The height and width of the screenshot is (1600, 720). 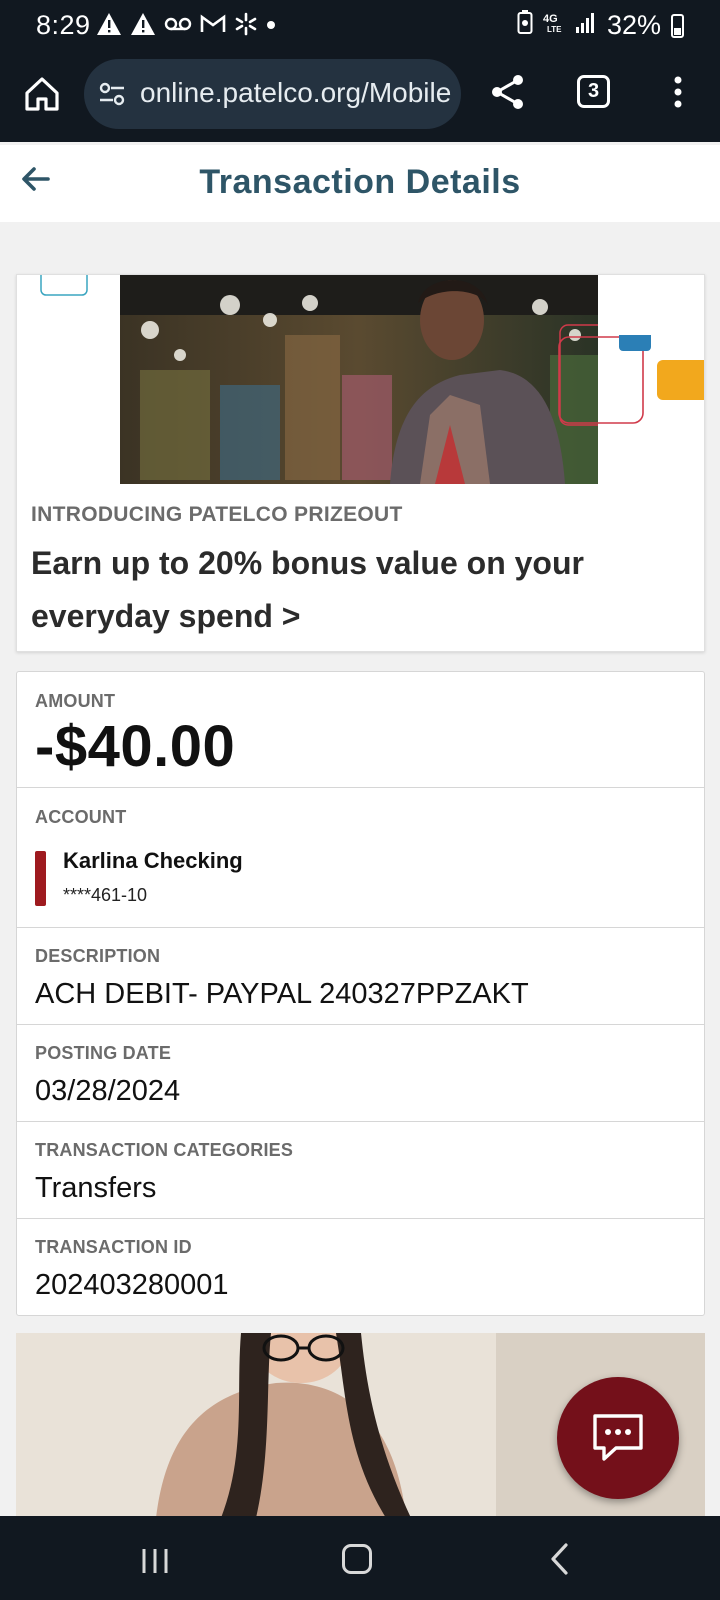 What do you see at coordinates (75, 701) in the screenshot?
I see `amount-label: AMOUNT` at bounding box center [75, 701].